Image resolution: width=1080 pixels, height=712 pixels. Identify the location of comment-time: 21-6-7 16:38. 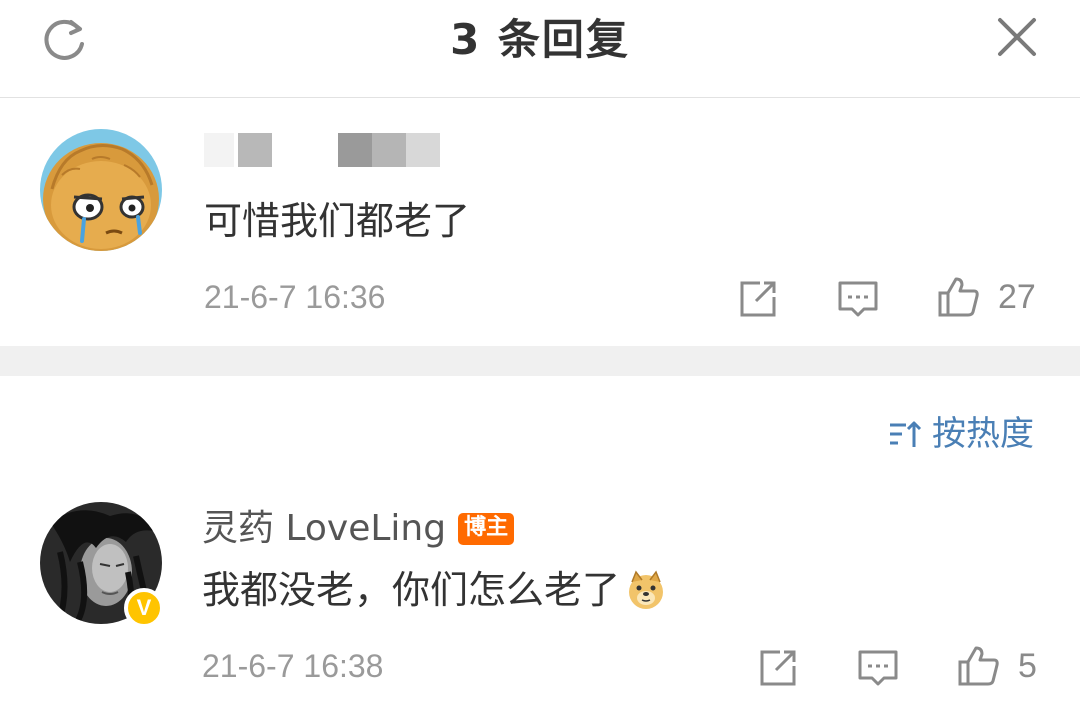
(293, 666).